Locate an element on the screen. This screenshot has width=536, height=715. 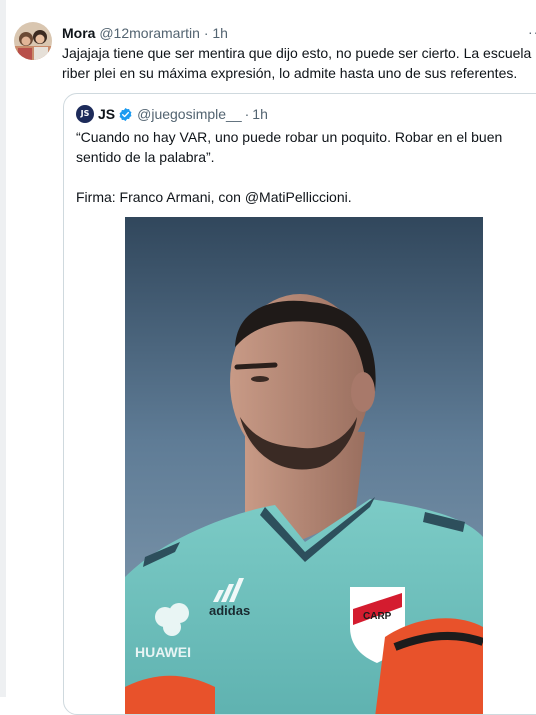
sponsor-text: HUAWEI is located at coordinates (163, 652).